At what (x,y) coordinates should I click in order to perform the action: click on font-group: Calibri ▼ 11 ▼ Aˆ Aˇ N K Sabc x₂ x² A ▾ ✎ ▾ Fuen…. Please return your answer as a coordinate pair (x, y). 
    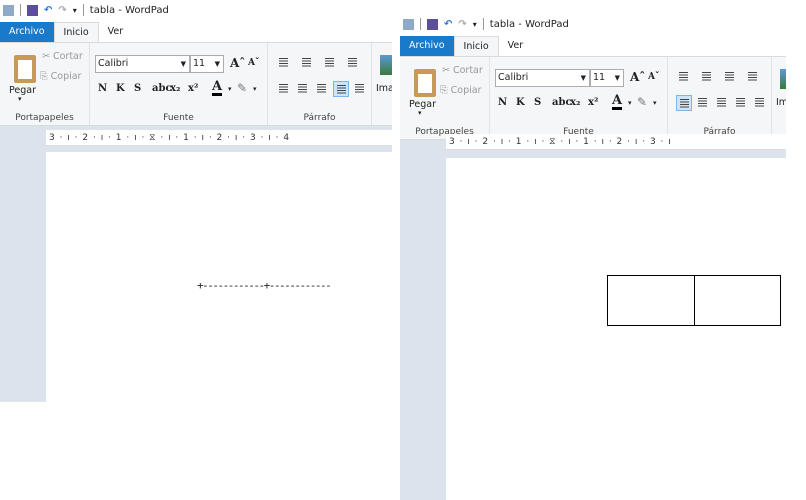
    Looking at the image, I should click on (579, 98).